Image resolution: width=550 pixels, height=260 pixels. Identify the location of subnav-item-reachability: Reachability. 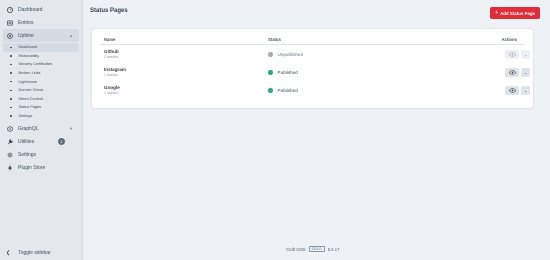
(41, 56).